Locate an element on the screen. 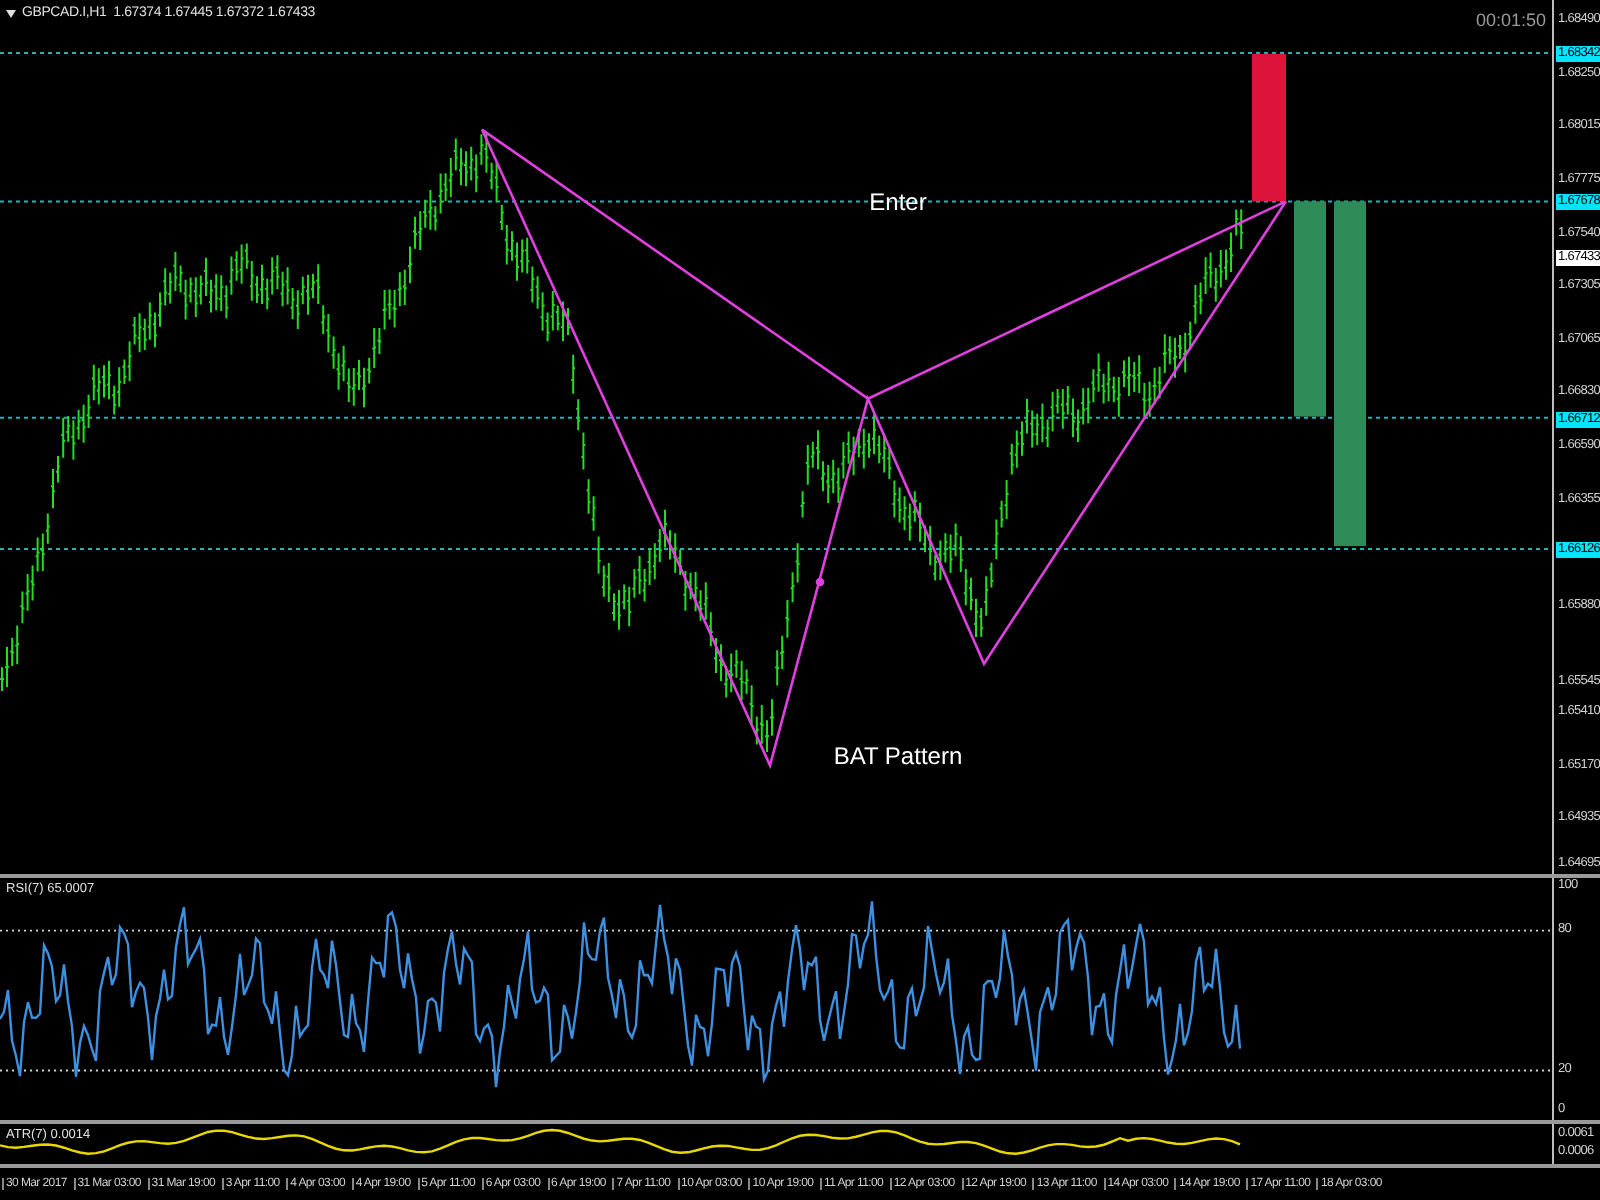  annotation-text: BAT Pattern is located at coordinates (898, 756).